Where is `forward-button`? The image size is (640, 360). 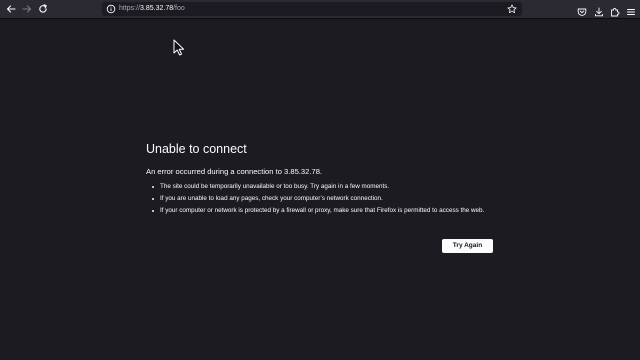 forward-button is located at coordinates (27, 9).